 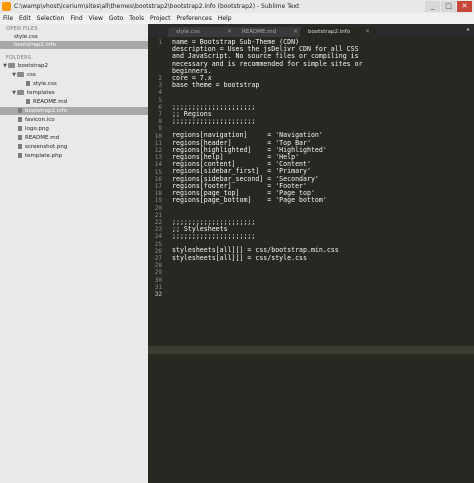 What do you see at coordinates (160, 42) in the screenshot?
I see `line-number: 1` at bounding box center [160, 42].